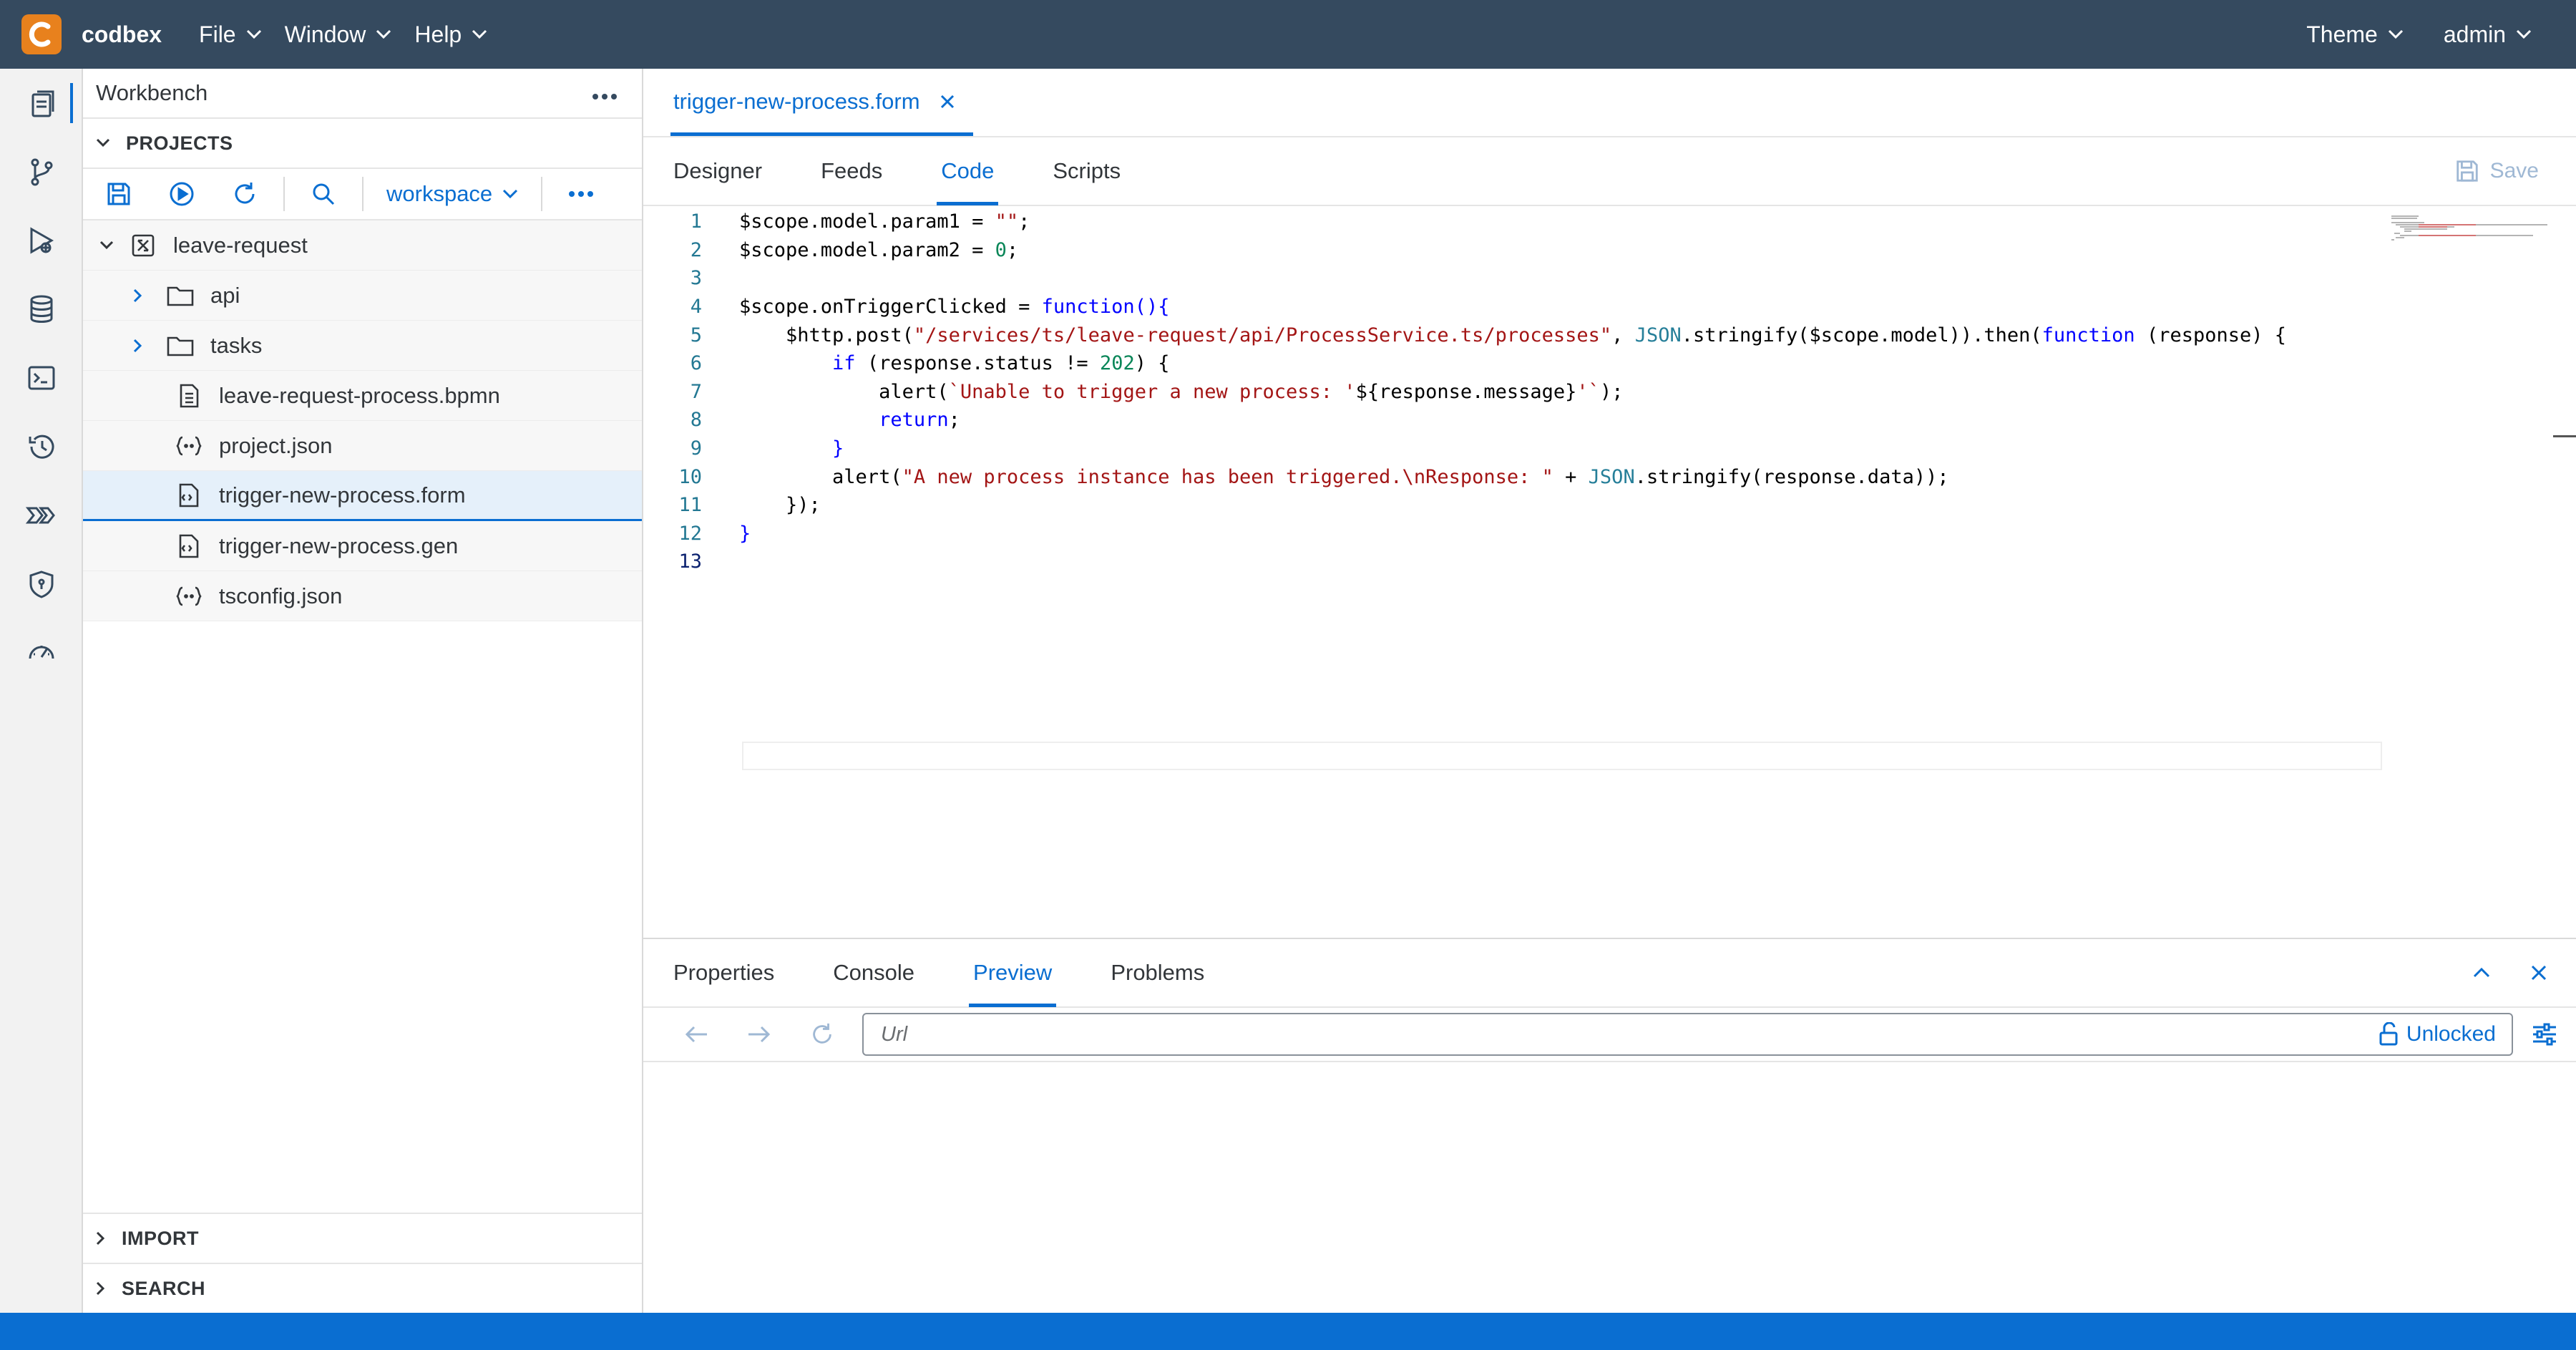 The image size is (2576, 1350). I want to click on activity-git, so click(41, 171).